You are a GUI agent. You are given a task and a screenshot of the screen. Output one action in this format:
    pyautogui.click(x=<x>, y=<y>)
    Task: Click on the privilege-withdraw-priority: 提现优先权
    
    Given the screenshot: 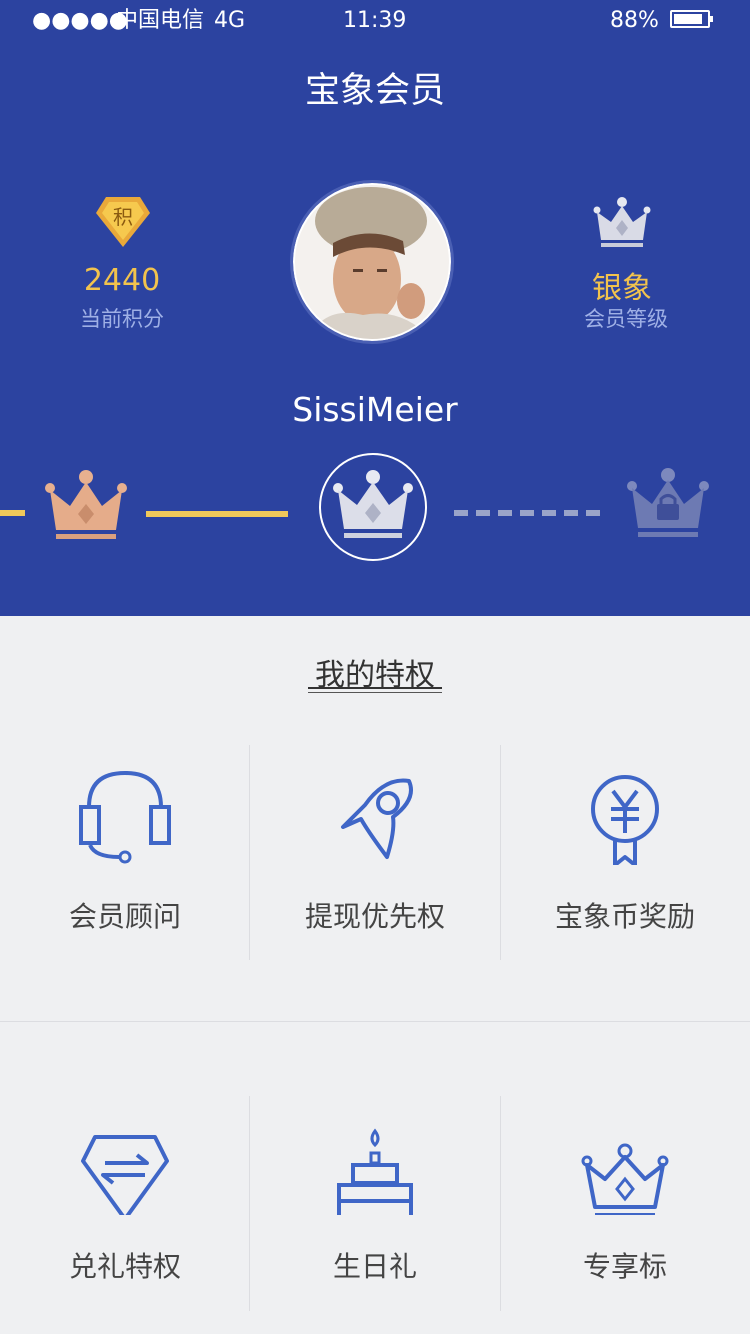 What is the action you would take?
    pyautogui.click(x=375, y=857)
    